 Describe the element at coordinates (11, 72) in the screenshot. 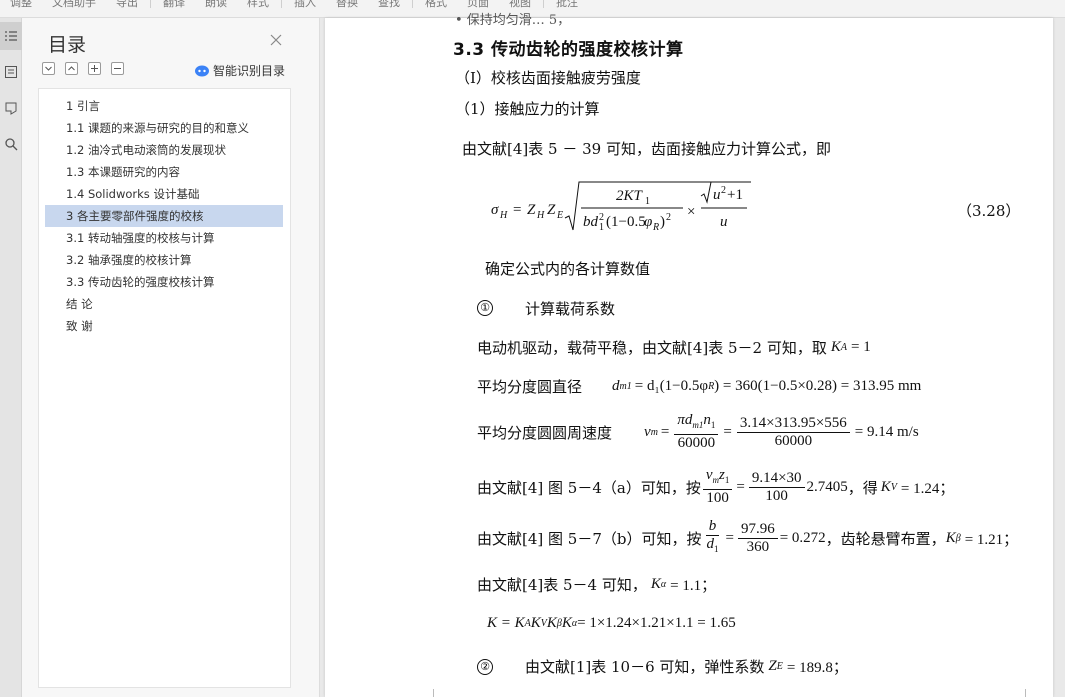

I see `outline-button` at that location.